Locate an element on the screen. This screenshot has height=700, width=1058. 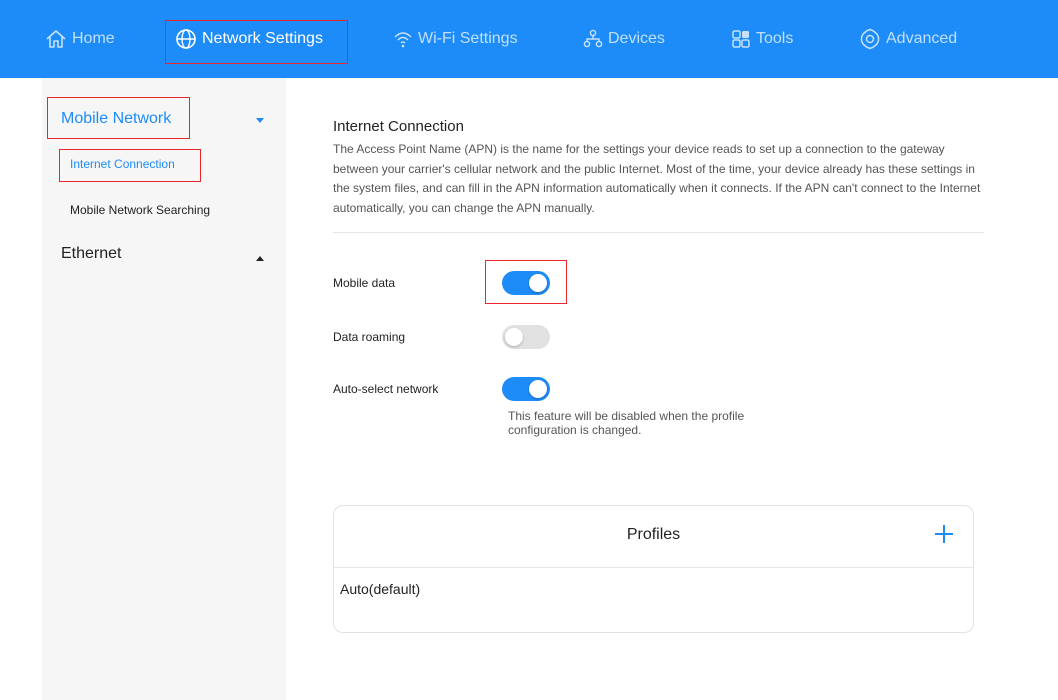
nav-advanced: Advanced is located at coordinates (908, 39).